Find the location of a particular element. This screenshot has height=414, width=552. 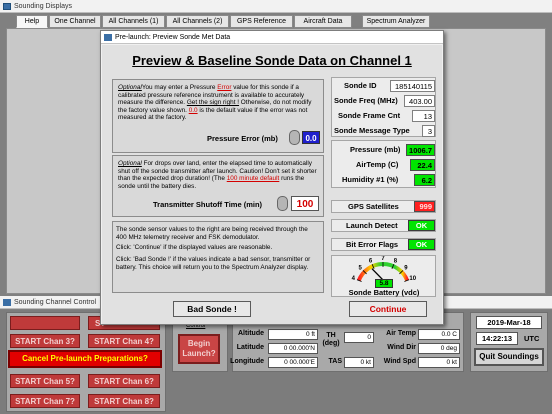

sign-right-text: Get the sign right ! is located at coordinates (213, 102).